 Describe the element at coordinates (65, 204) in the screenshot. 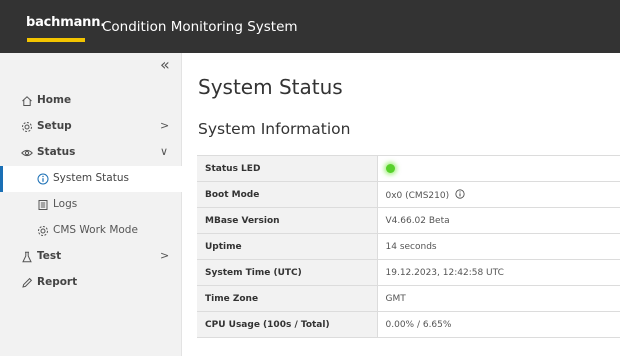

I see `sidebar-item-label: Logs` at that location.